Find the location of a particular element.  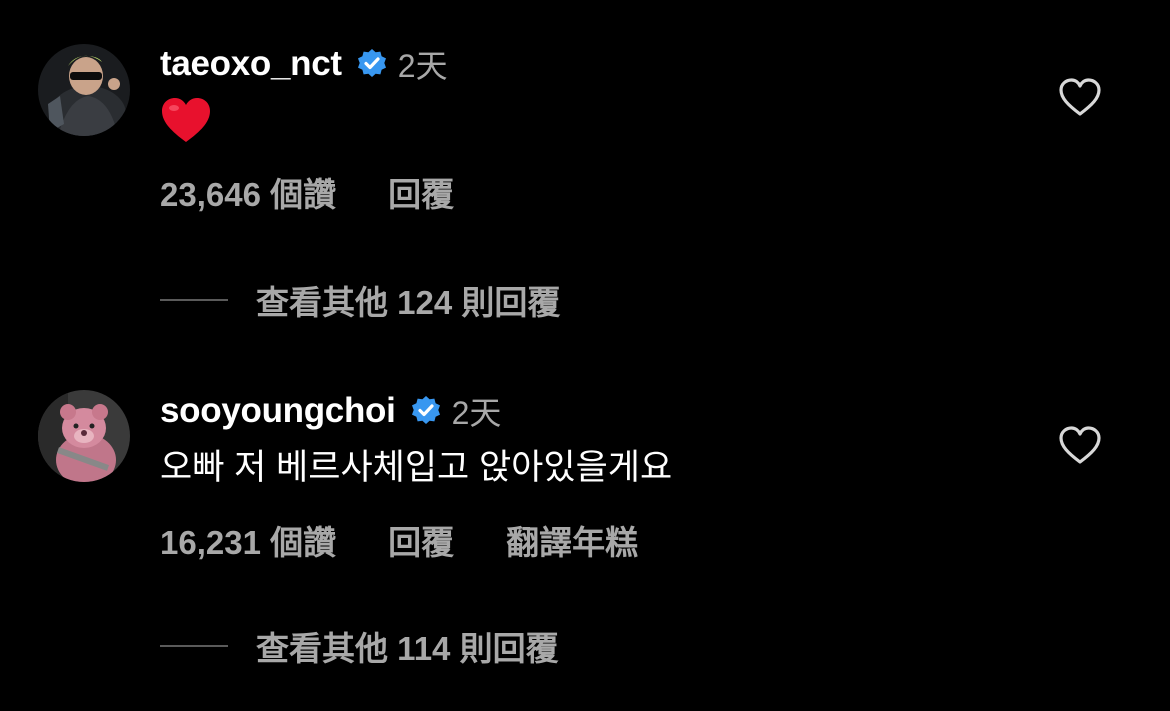

translate-button: 翻譯年糕 is located at coordinates (572, 540).